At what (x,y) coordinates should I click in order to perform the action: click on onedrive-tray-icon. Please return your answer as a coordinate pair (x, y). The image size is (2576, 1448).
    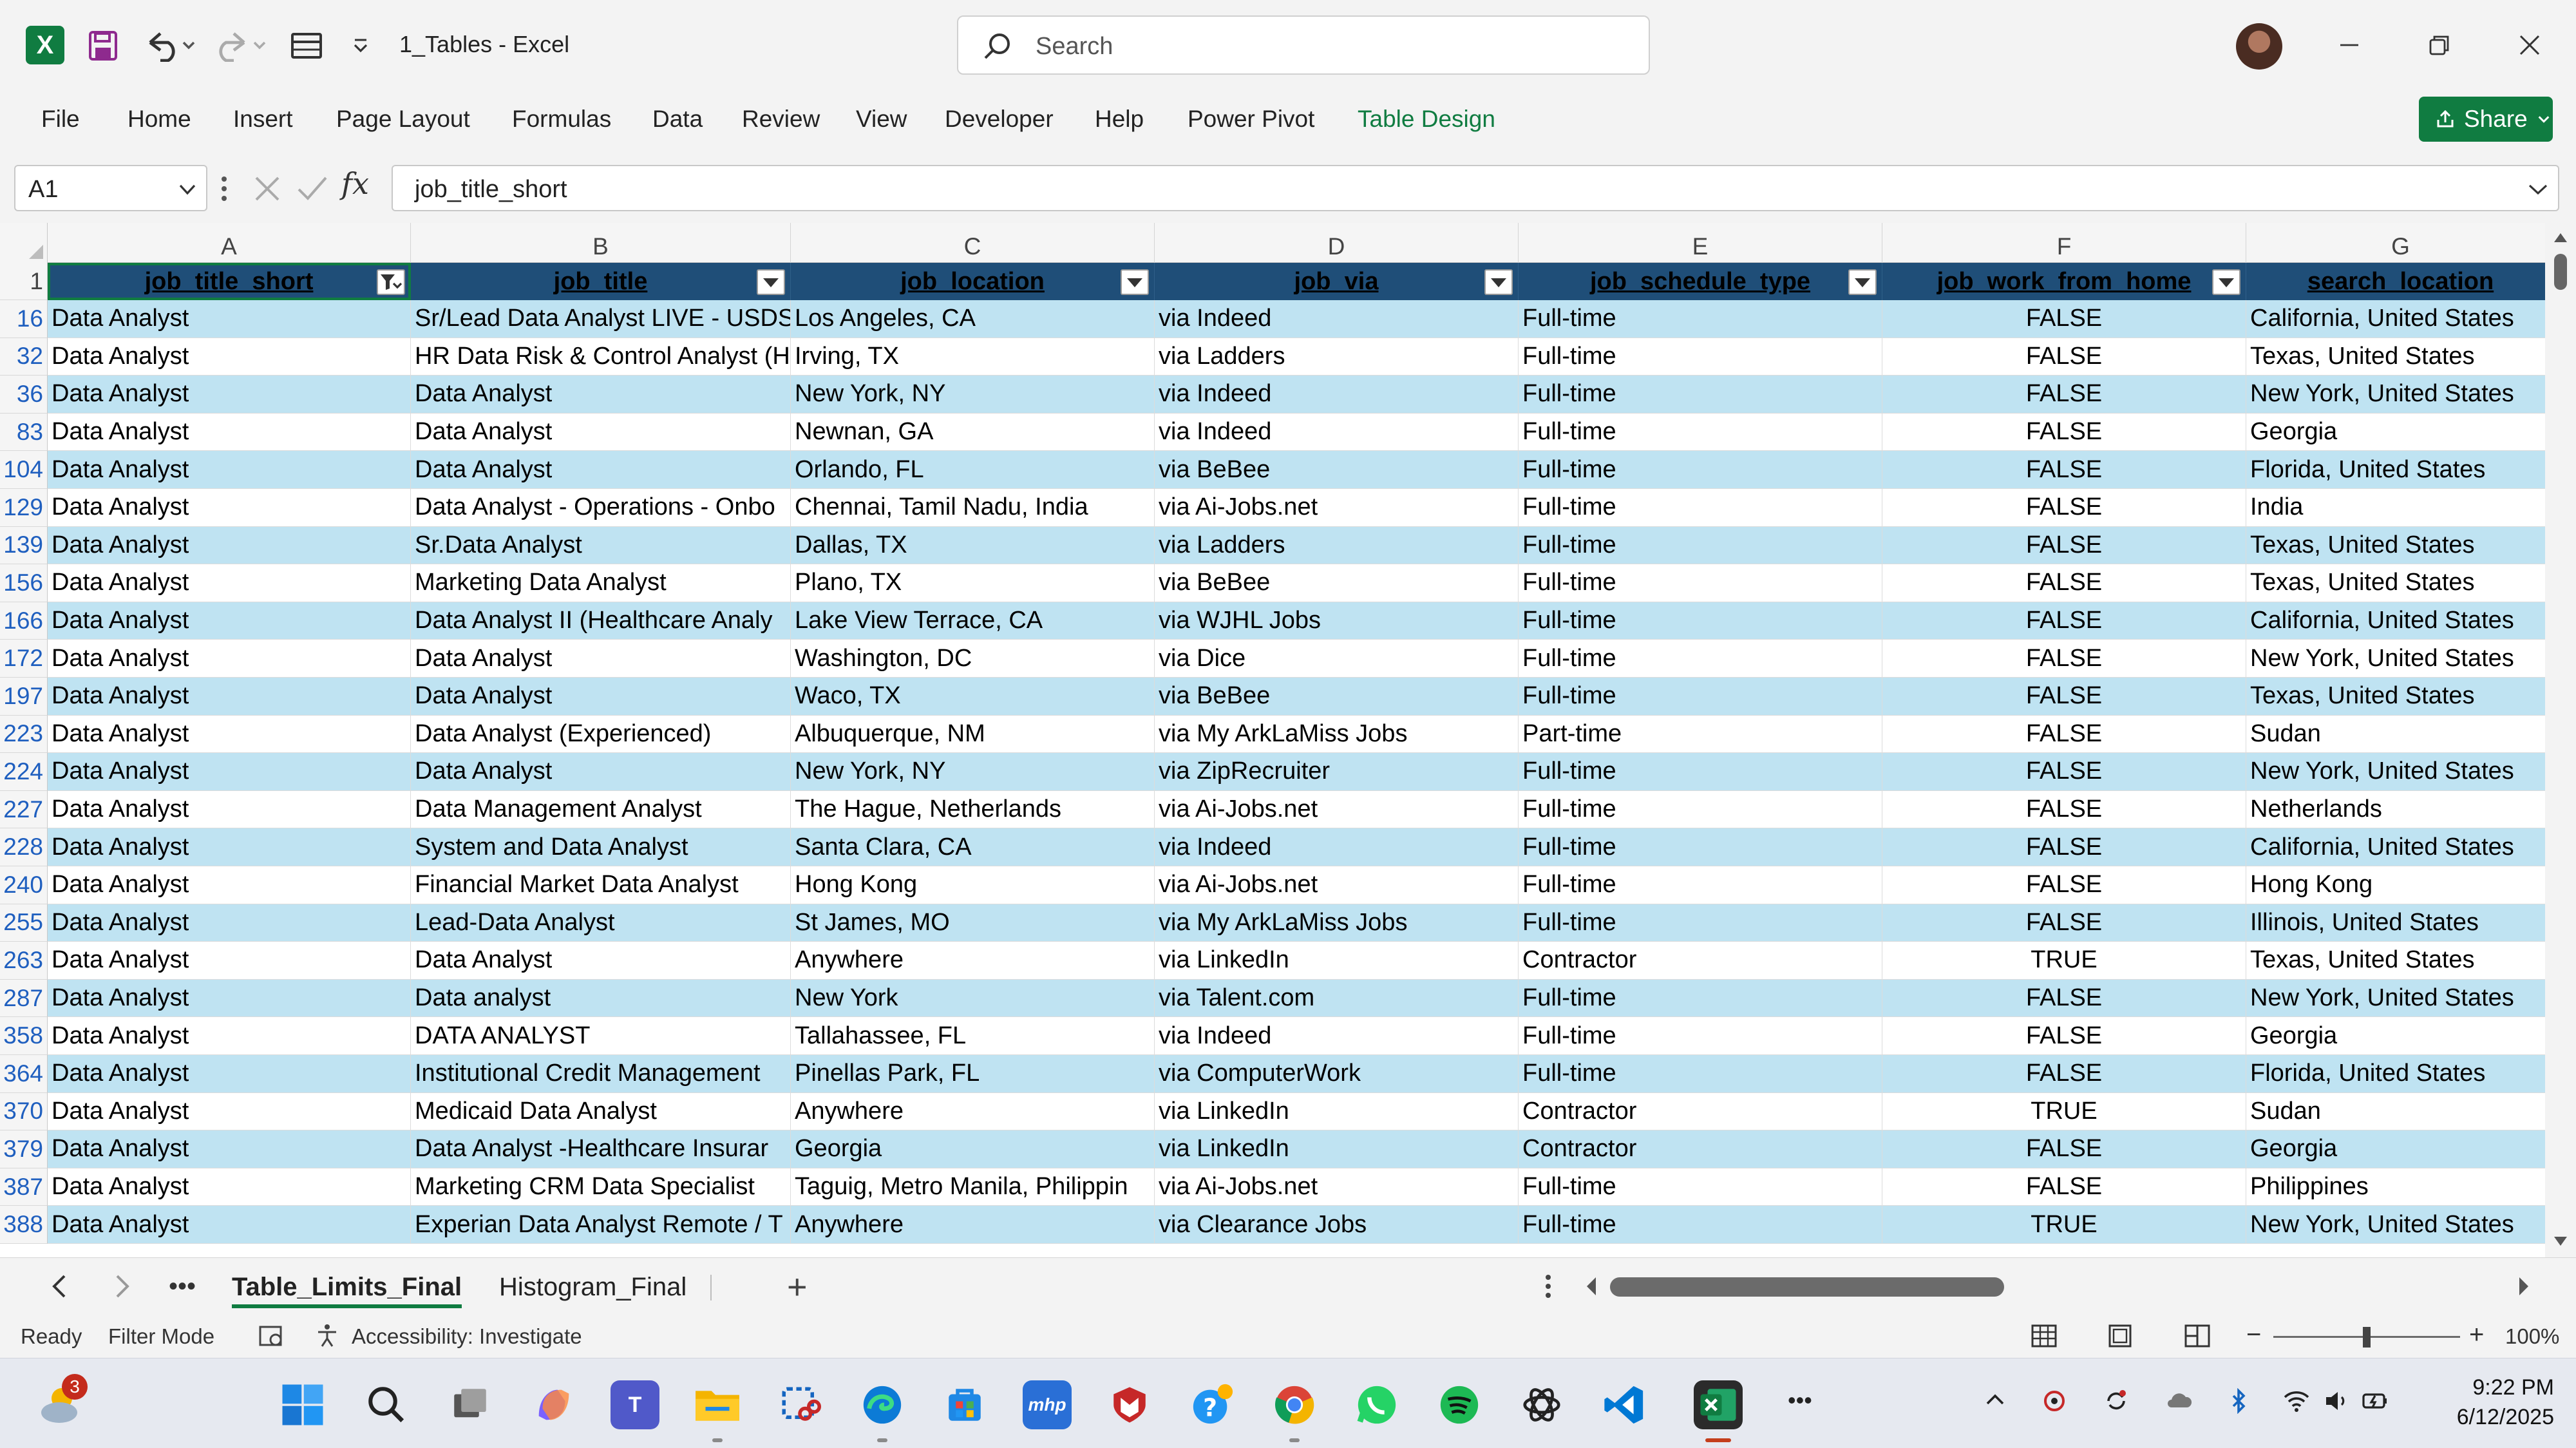
    Looking at the image, I should click on (2179, 1401).